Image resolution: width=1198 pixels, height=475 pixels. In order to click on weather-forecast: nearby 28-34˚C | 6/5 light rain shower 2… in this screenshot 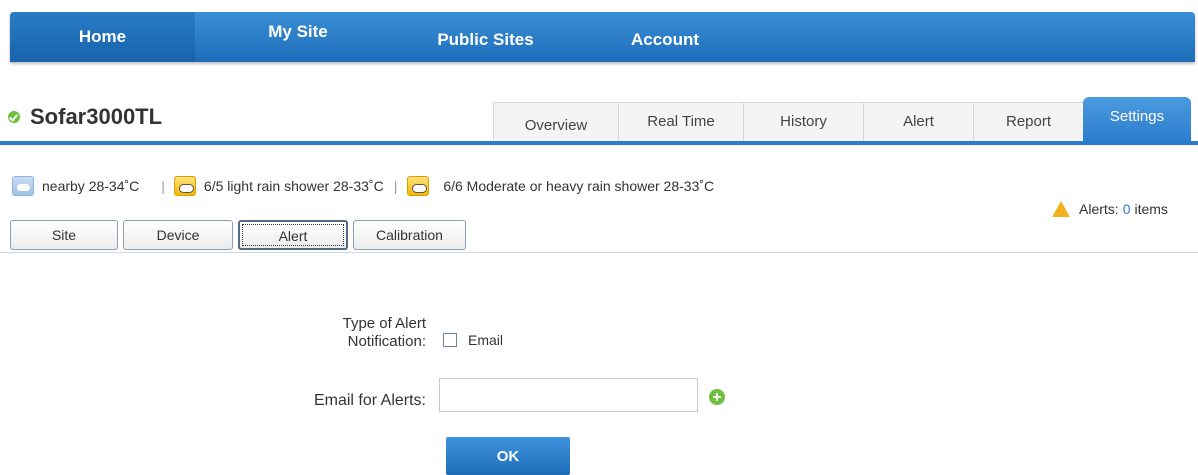, I will do `click(363, 186)`.